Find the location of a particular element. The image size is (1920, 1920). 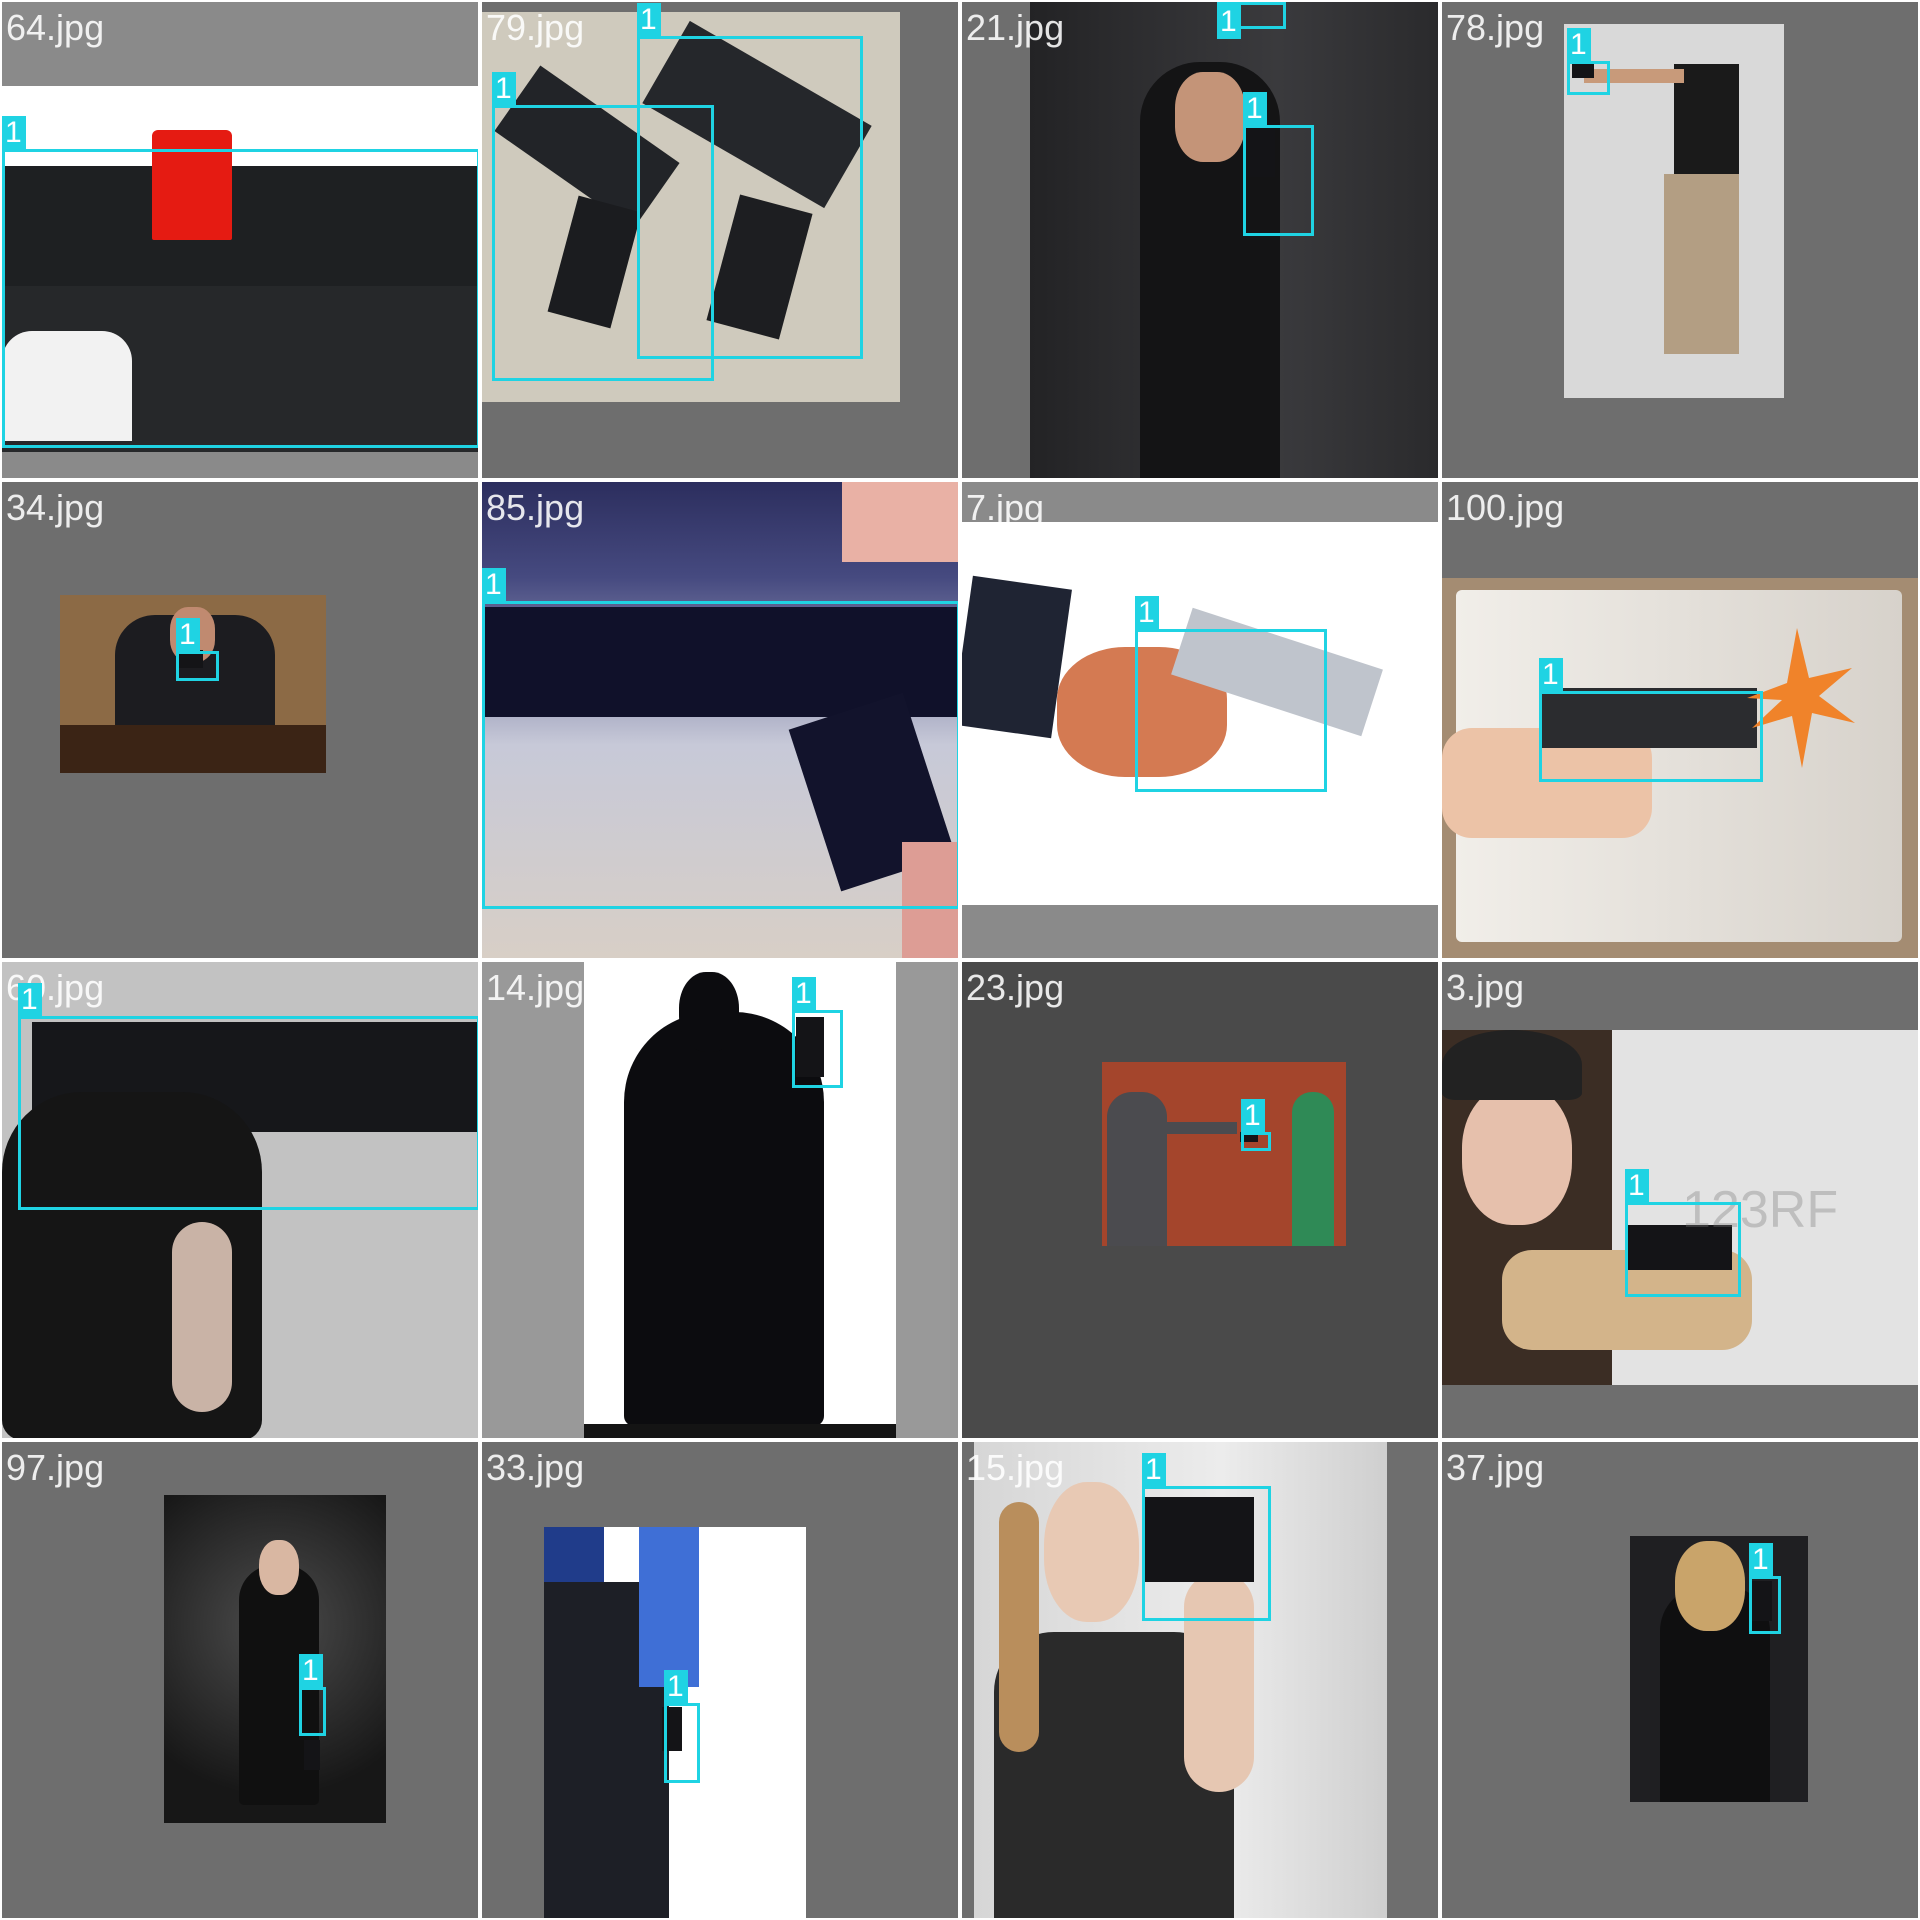

mosaic-tile-23: 23.jpg 1 is located at coordinates (1200, 1200).